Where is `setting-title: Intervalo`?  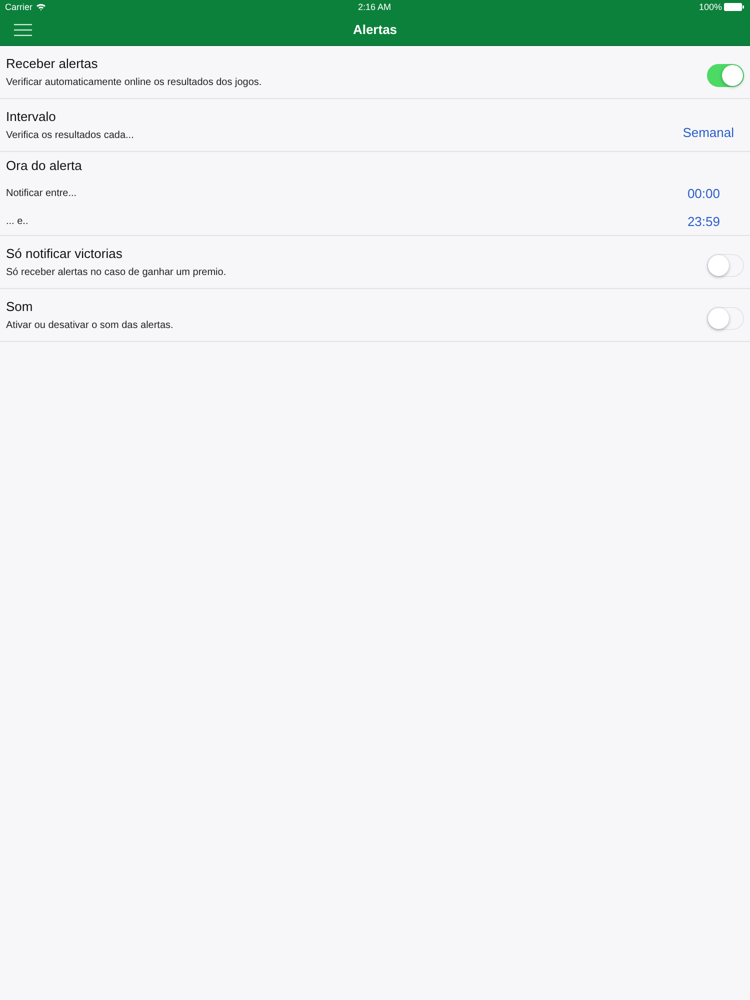
setting-title: Intervalo is located at coordinates (31, 116).